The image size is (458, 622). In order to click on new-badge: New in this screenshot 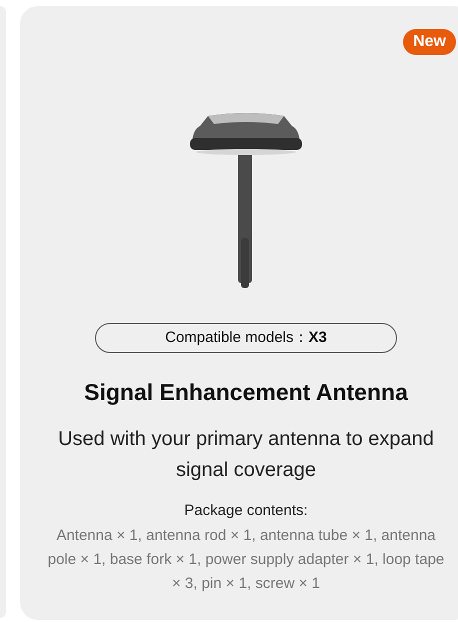, I will do `click(429, 42)`.